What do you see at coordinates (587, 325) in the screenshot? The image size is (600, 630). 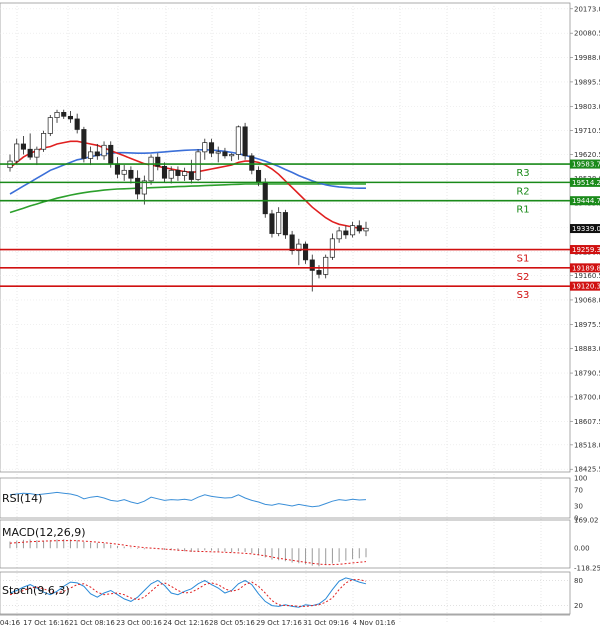 I see `y-tick-label: 18975.5` at bounding box center [587, 325].